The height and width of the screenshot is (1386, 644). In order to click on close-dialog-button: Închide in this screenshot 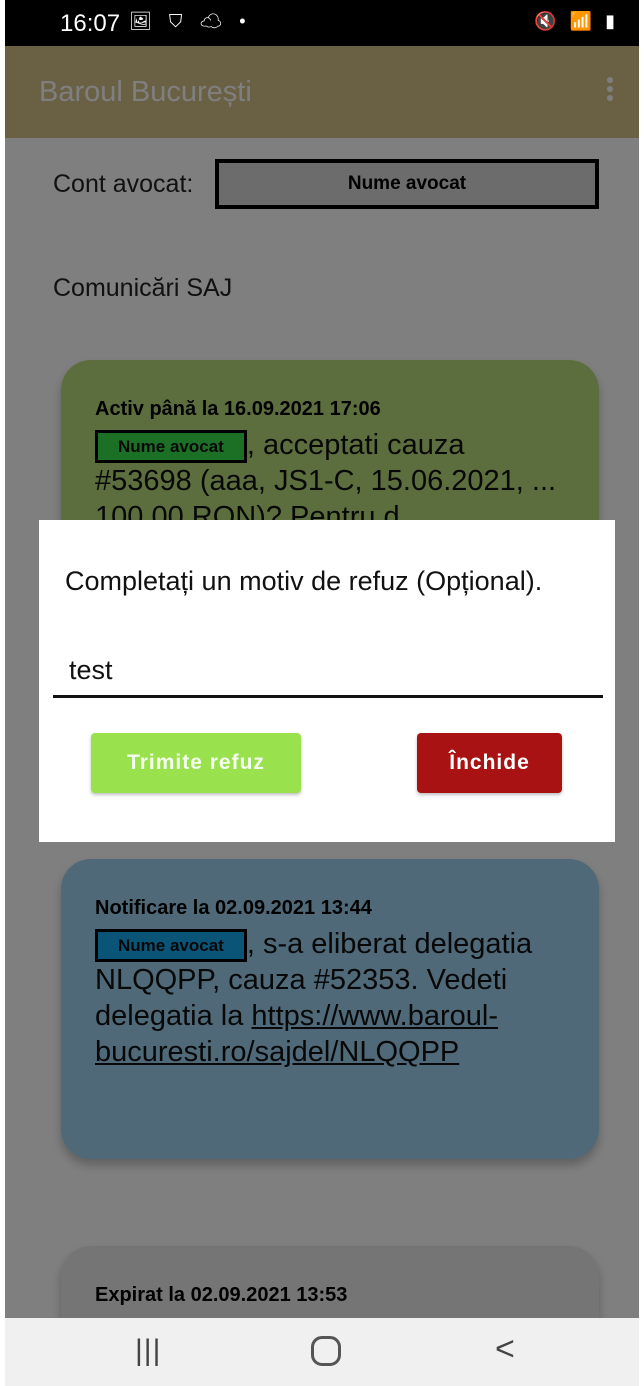, I will do `click(489, 763)`.